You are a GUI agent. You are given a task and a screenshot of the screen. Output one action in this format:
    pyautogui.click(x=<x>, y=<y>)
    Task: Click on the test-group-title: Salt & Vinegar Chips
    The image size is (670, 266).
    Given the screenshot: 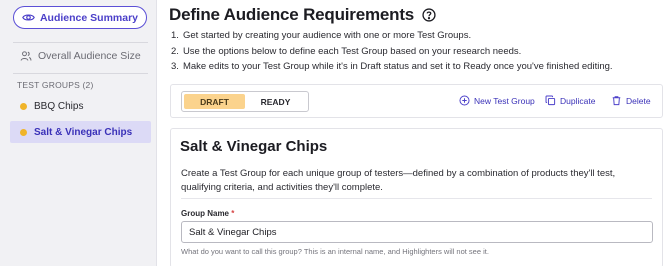 What is the action you would take?
    pyautogui.click(x=254, y=146)
    